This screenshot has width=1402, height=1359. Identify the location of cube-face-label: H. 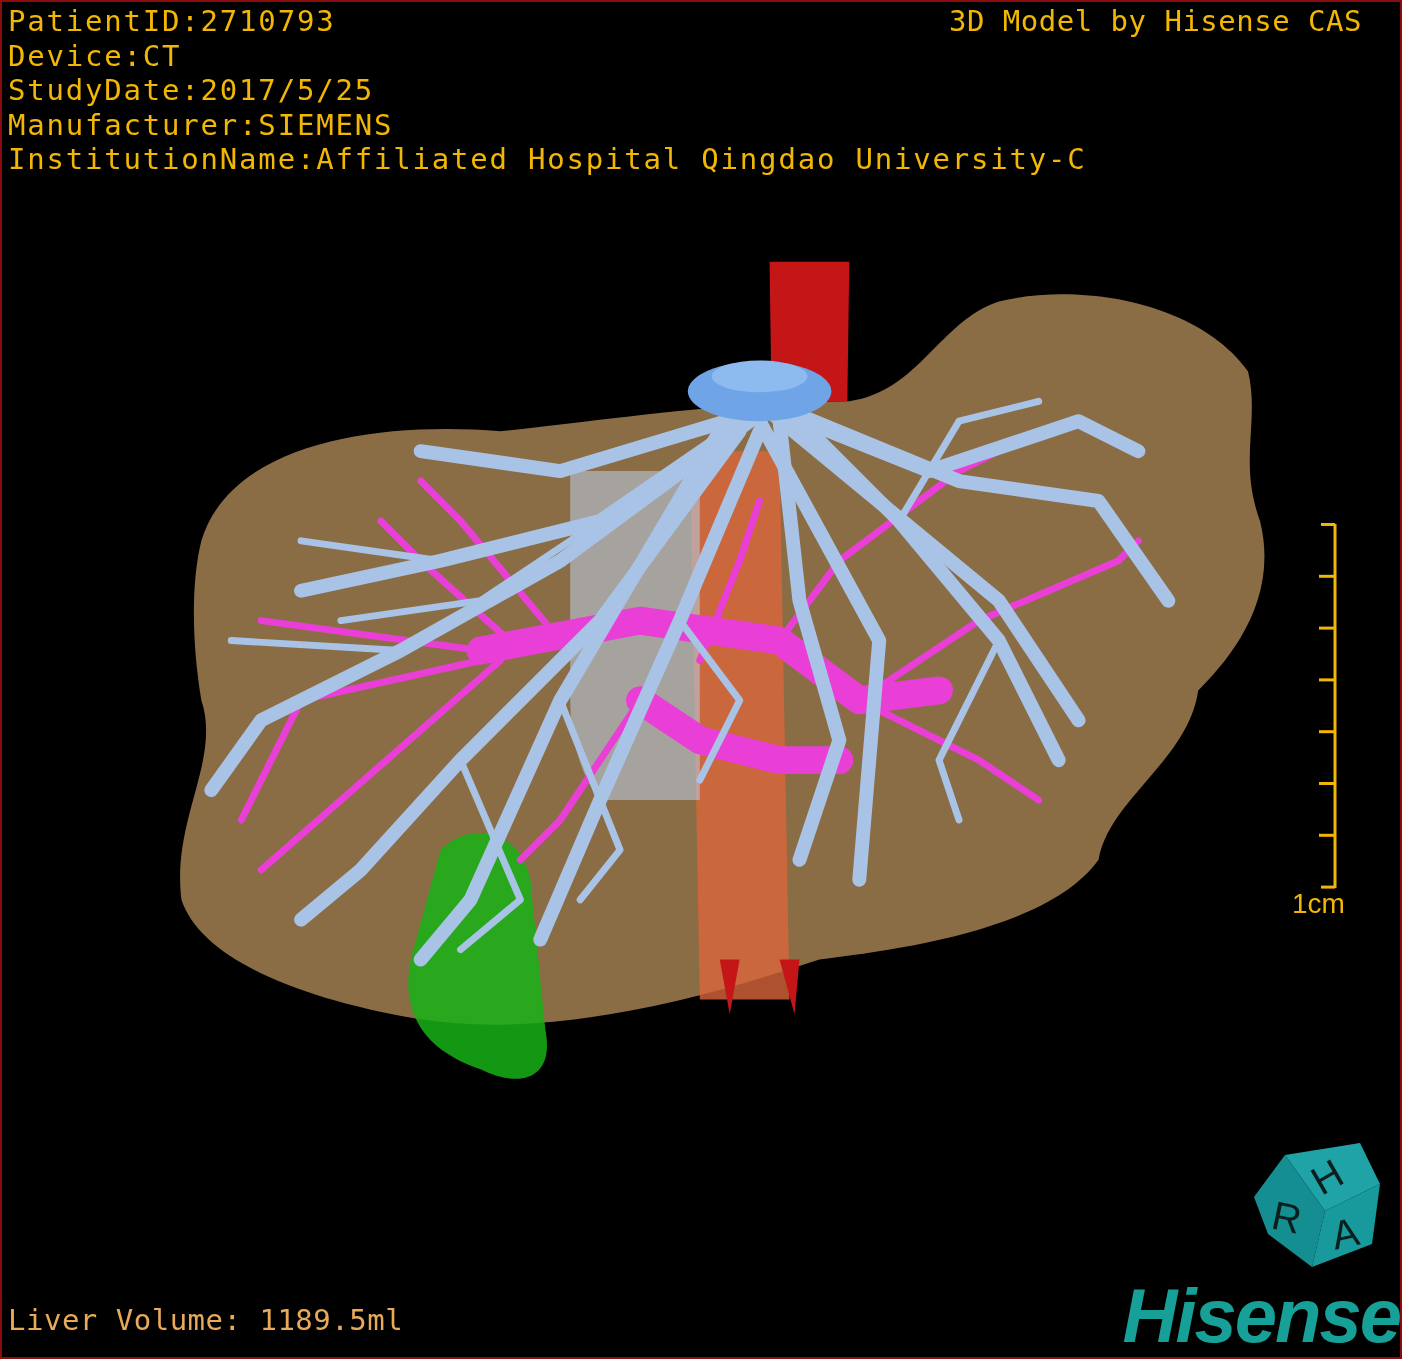
(1327, 1177).